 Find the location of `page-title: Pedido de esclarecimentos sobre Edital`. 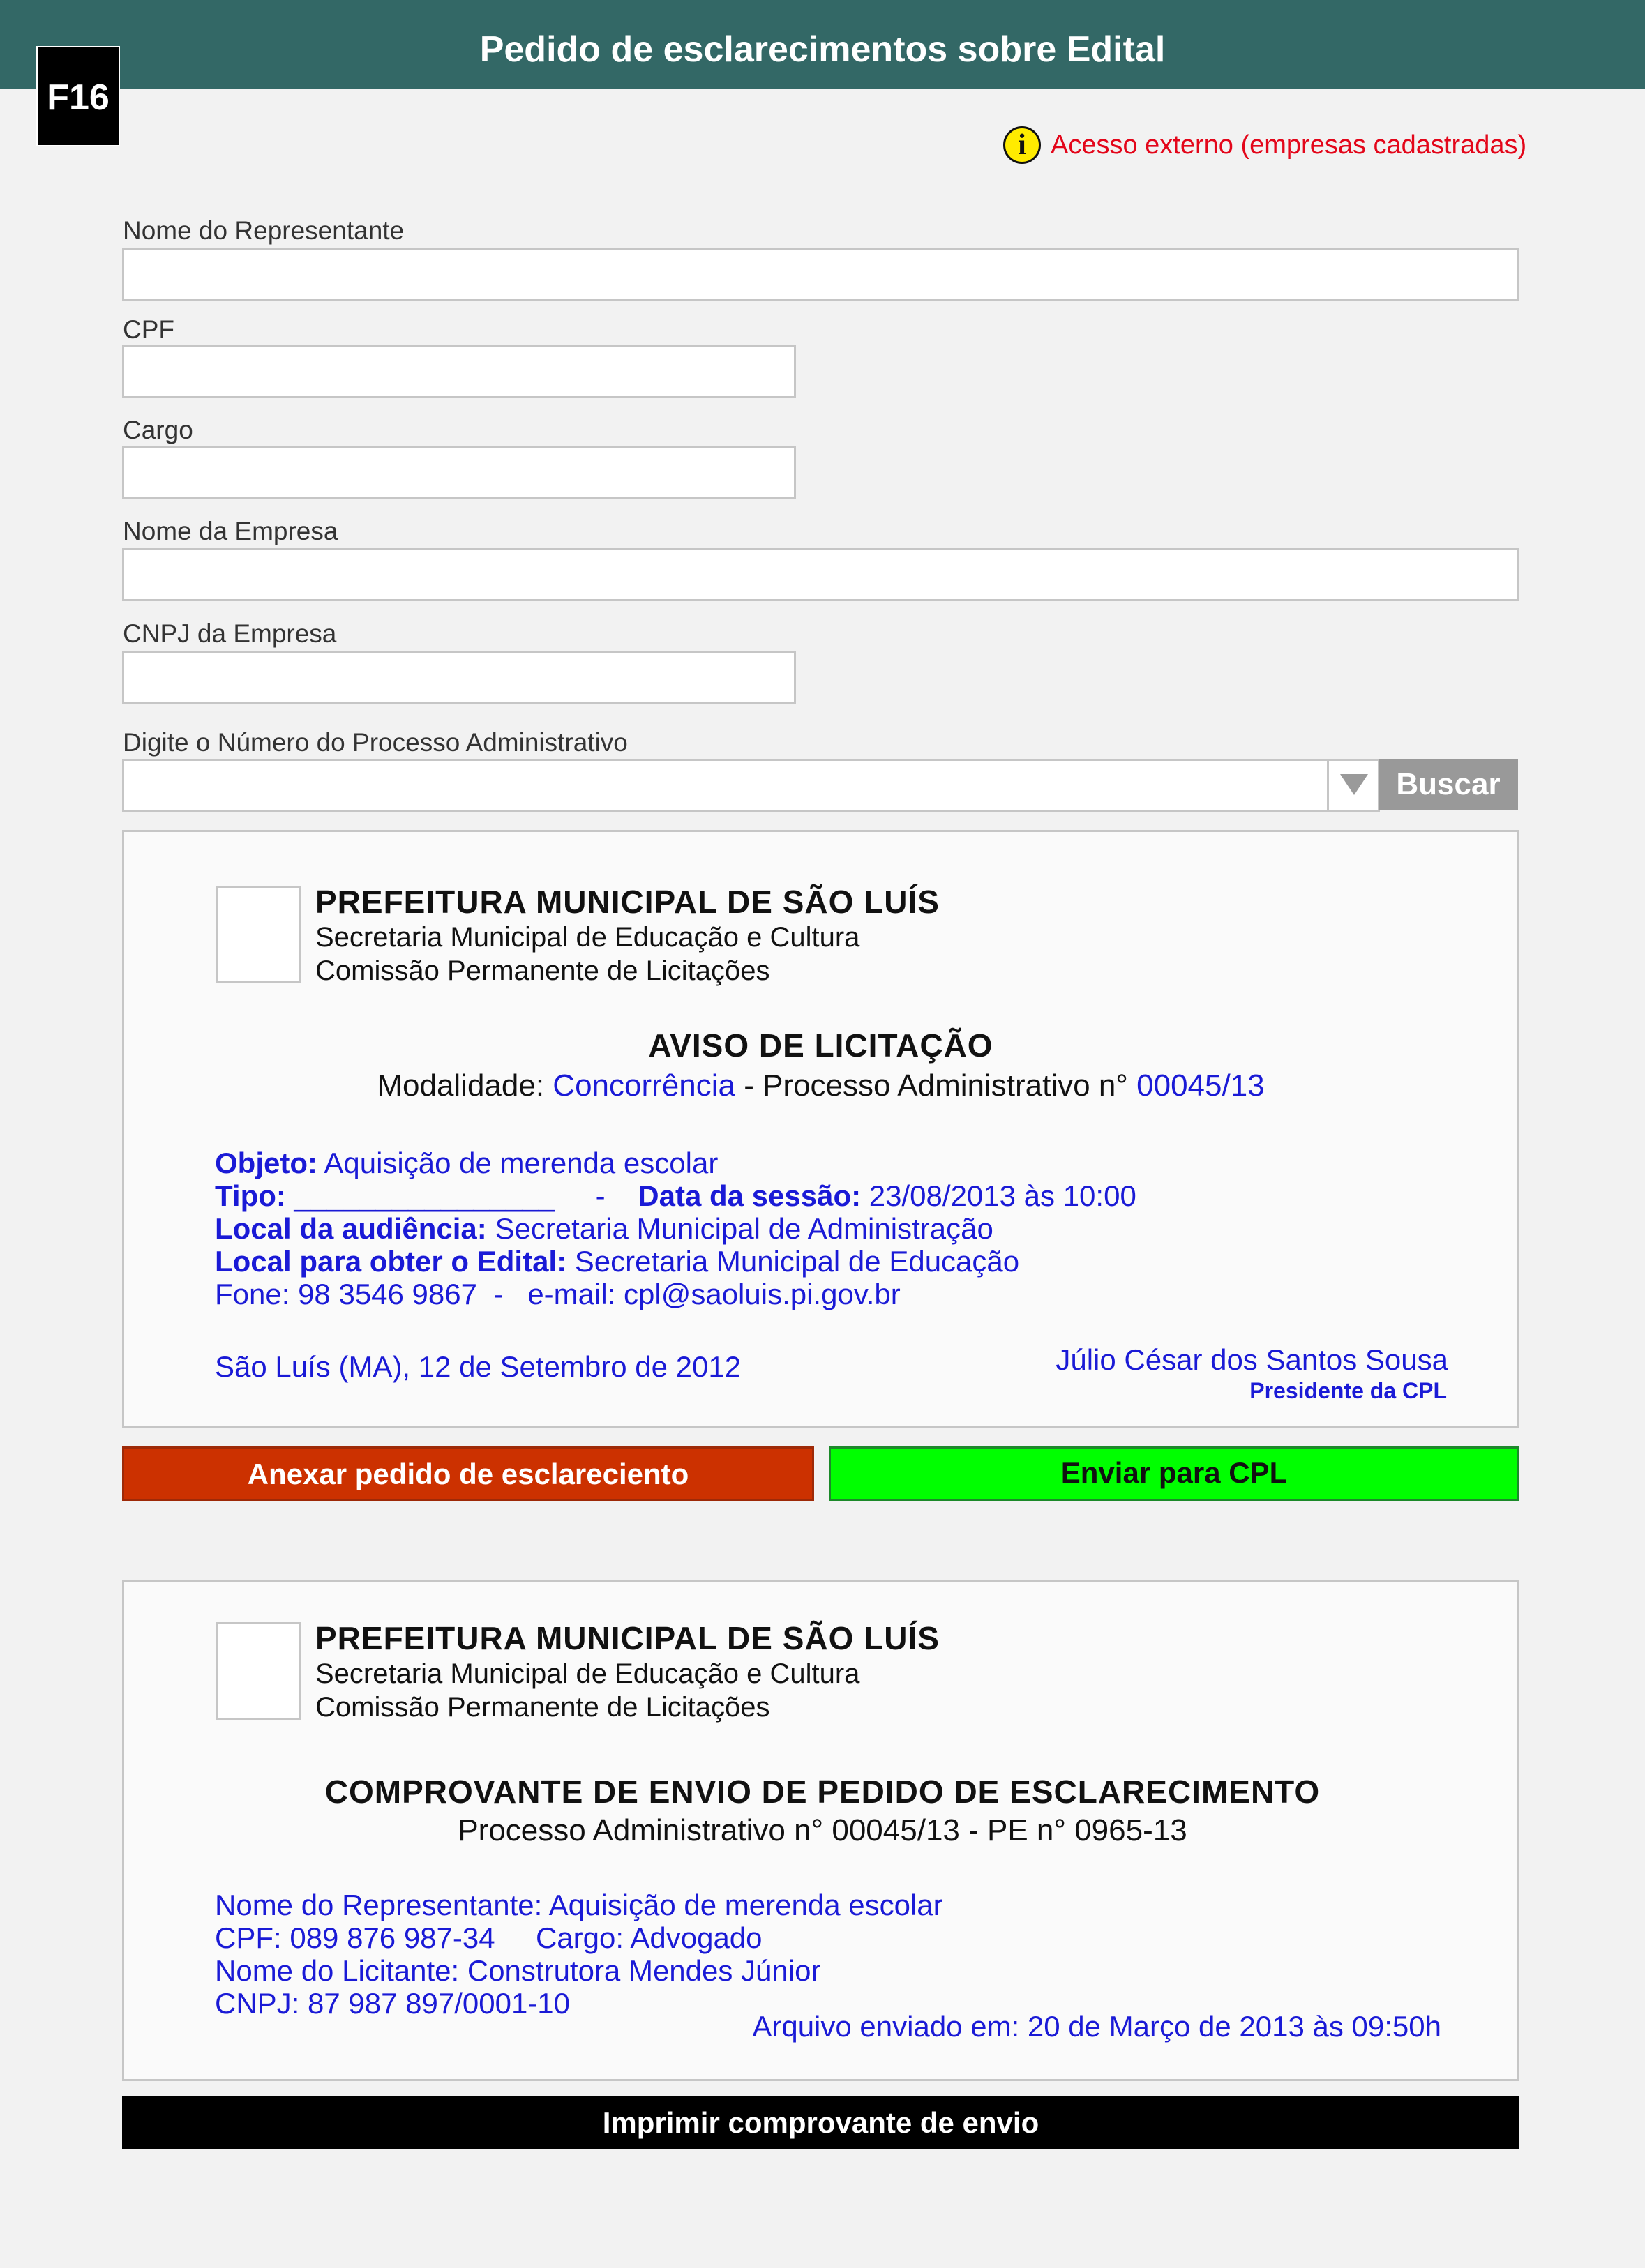

page-title: Pedido de esclarecimentos sobre Edital is located at coordinates (822, 49).